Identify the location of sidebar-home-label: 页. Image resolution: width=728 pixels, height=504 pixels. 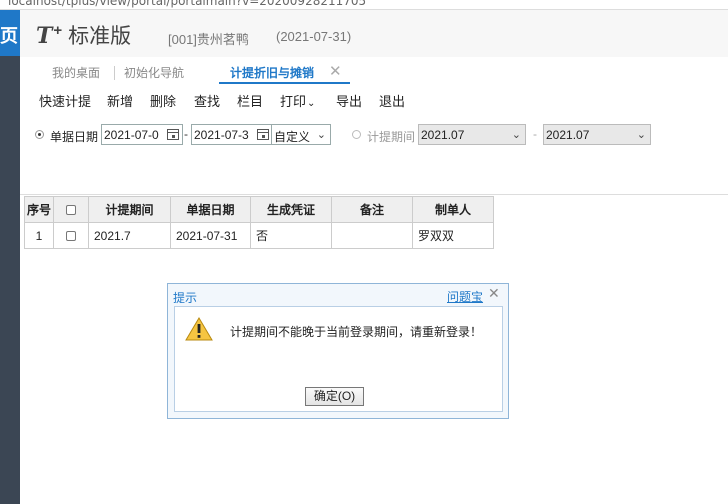
(9, 36).